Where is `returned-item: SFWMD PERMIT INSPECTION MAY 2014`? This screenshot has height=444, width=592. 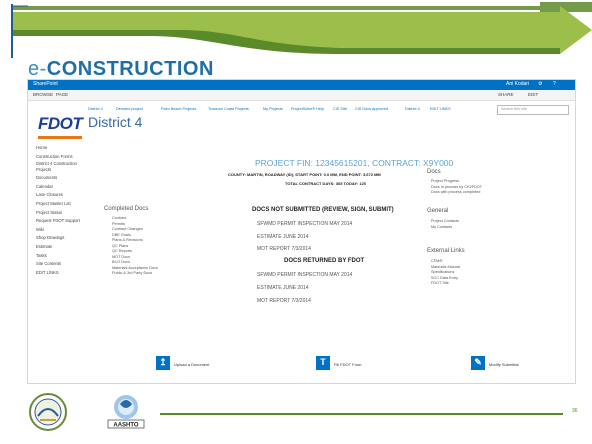
returned-item: SFWMD PERMIT INSPECTION MAY 2014 is located at coordinates (304, 275).